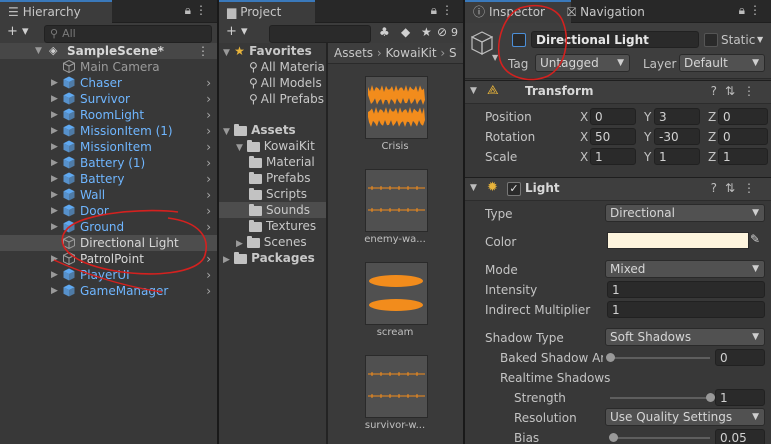 This screenshot has width=771, height=444. I want to click on hierarchy-item: ▶ MissionItem (1) ›, so click(108, 131).